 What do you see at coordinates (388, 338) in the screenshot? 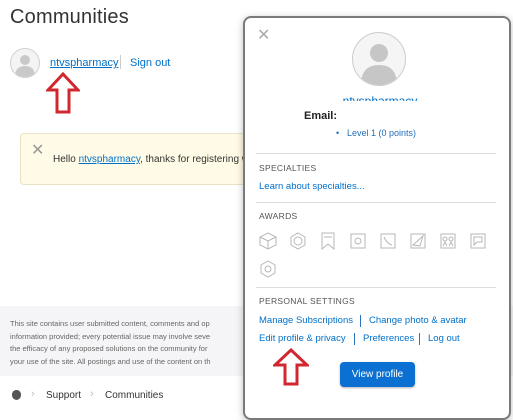
I see `preferences-link: Preferences` at bounding box center [388, 338].